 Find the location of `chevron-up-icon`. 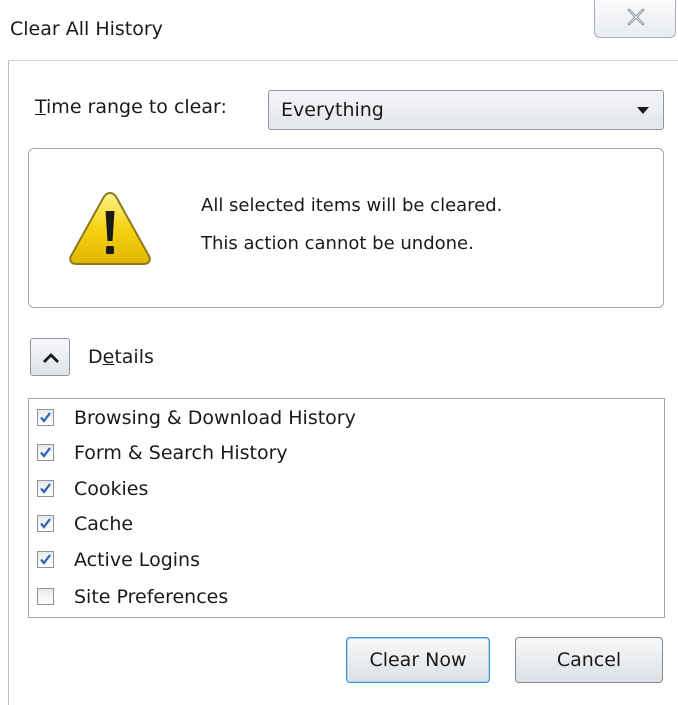

chevron-up-icon is located at coordinates (51, 358).